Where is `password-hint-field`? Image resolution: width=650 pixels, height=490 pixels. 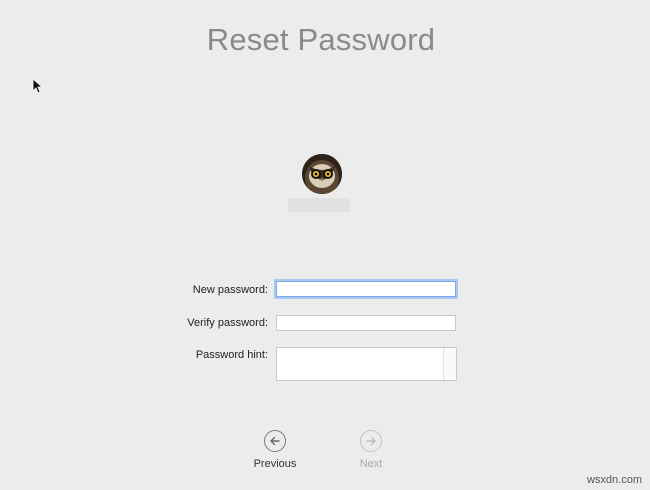
password-hint-field is located at coordinates (366, 364).